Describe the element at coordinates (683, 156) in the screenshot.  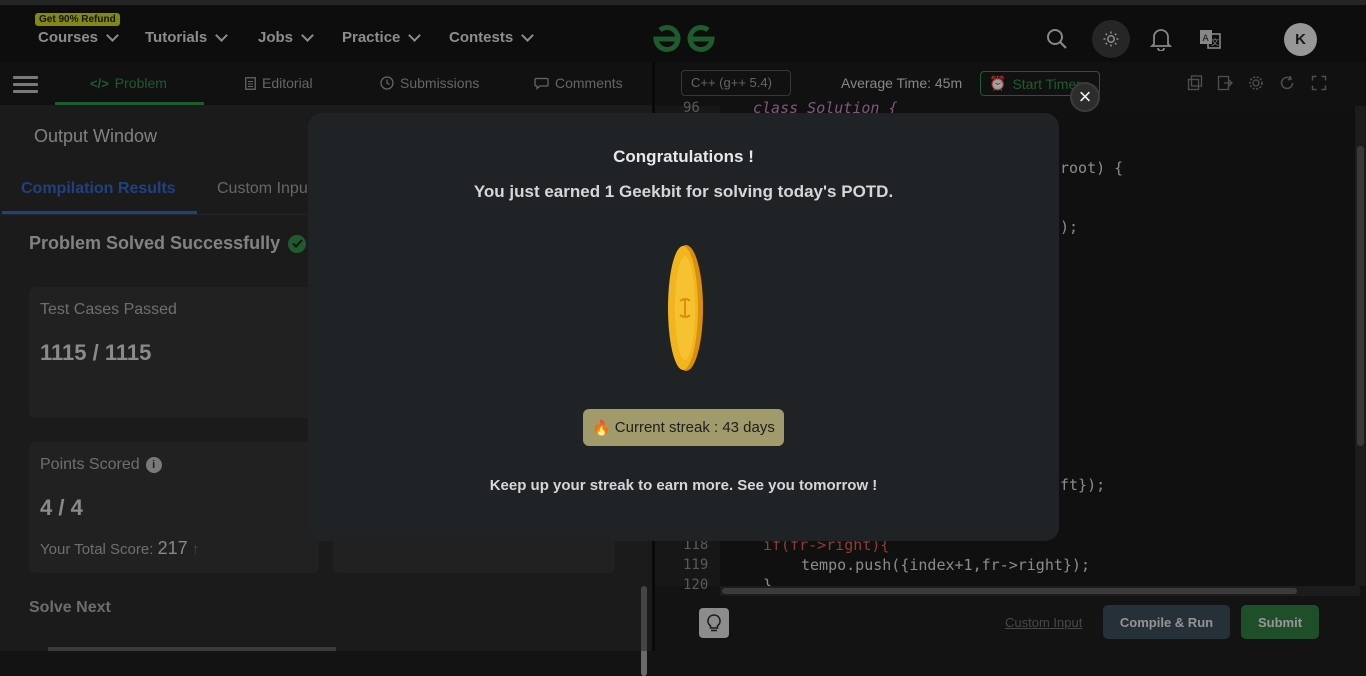
I see `modal-title: Congratulations !` at that location.